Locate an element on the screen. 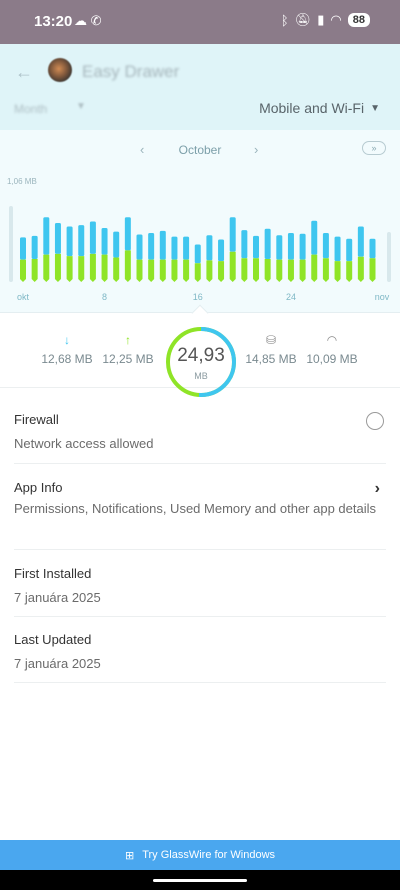 The height and width of the screenshot is (890, 400). back-arrow-icon: ← is located at coordinates (24, 72).